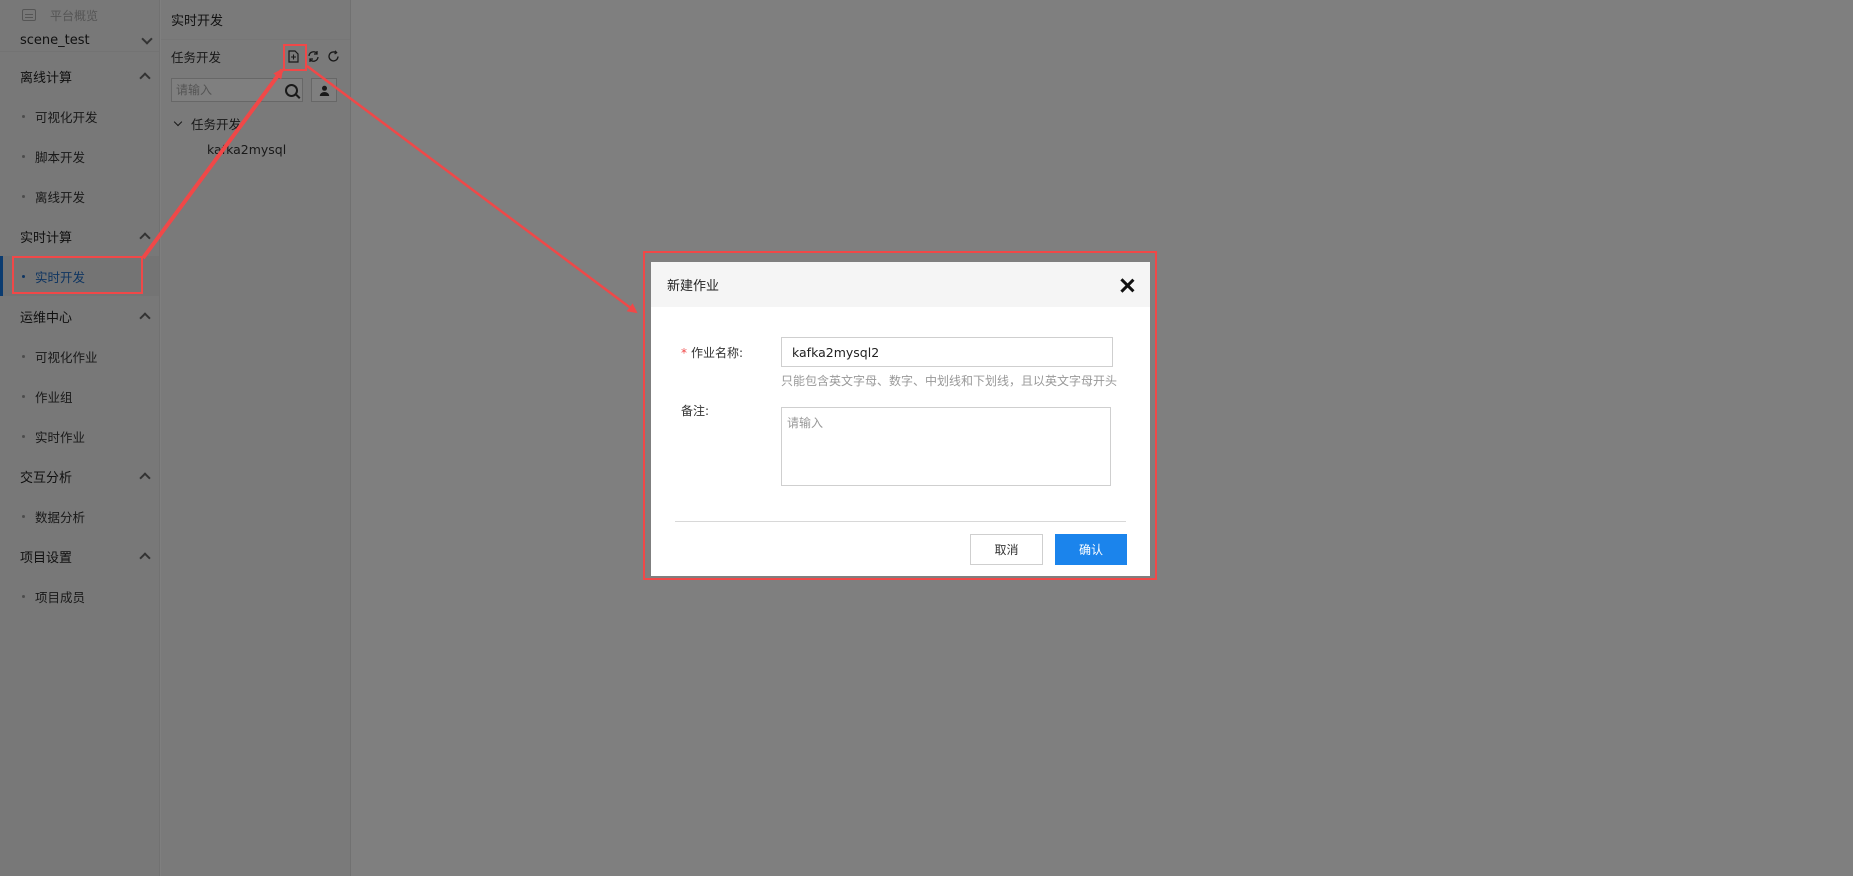 This screenshot has height=876, width=1853. What do you see at coordinates (1091, 549) in the screenshot?
I see `confirm-button: 确认` at bounding box center [1091, 549].